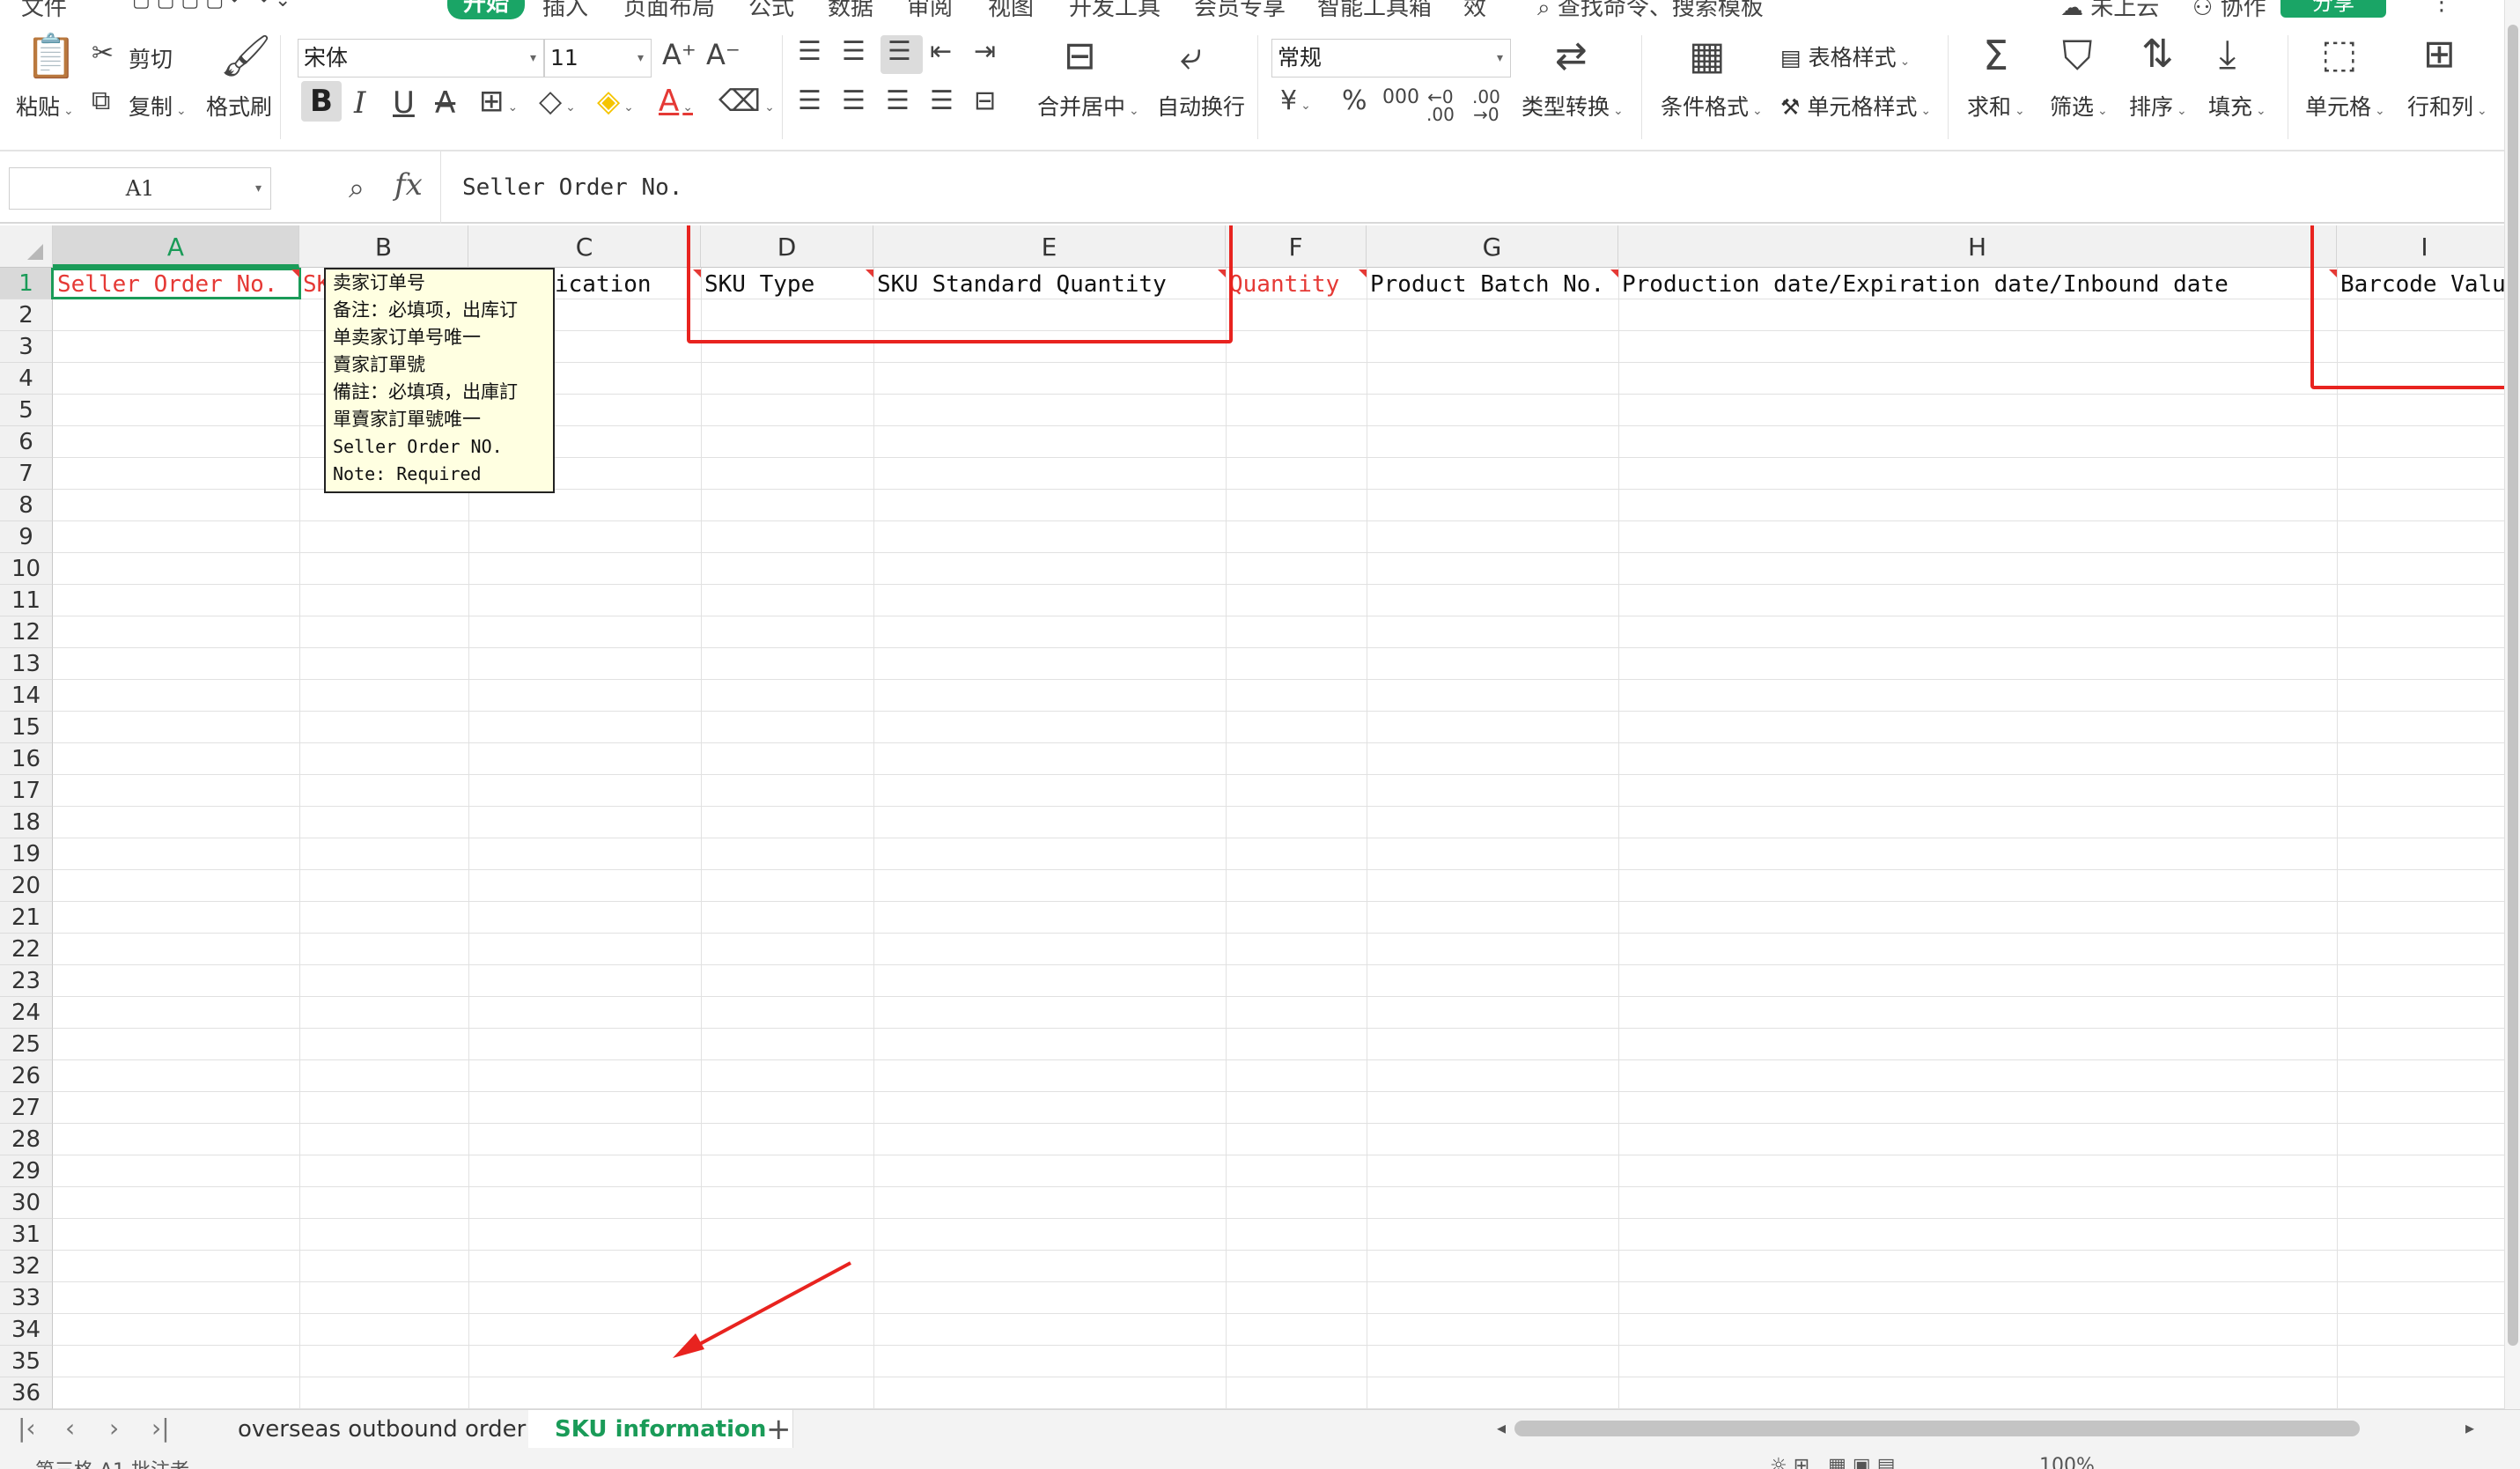 Image resolution: width=2520 pixels, height=1469 pixels. Describe the element at coordinates (26, 1044) in the screenshot. I see `row-header: 25` at that location.